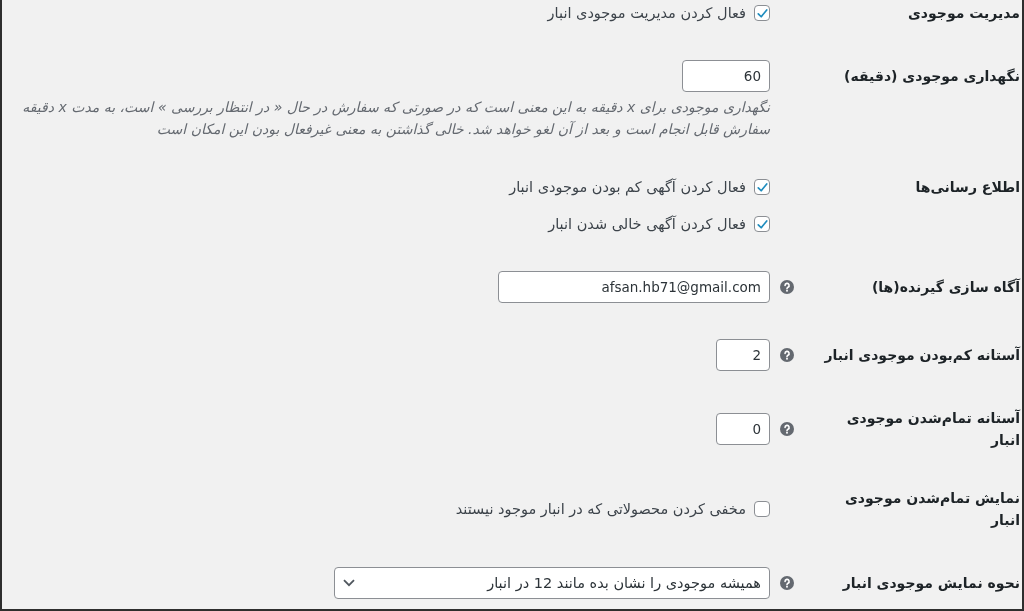 This screenshot has height=611, width=1024. I want to click on input-field: 2, so click(743, 355).